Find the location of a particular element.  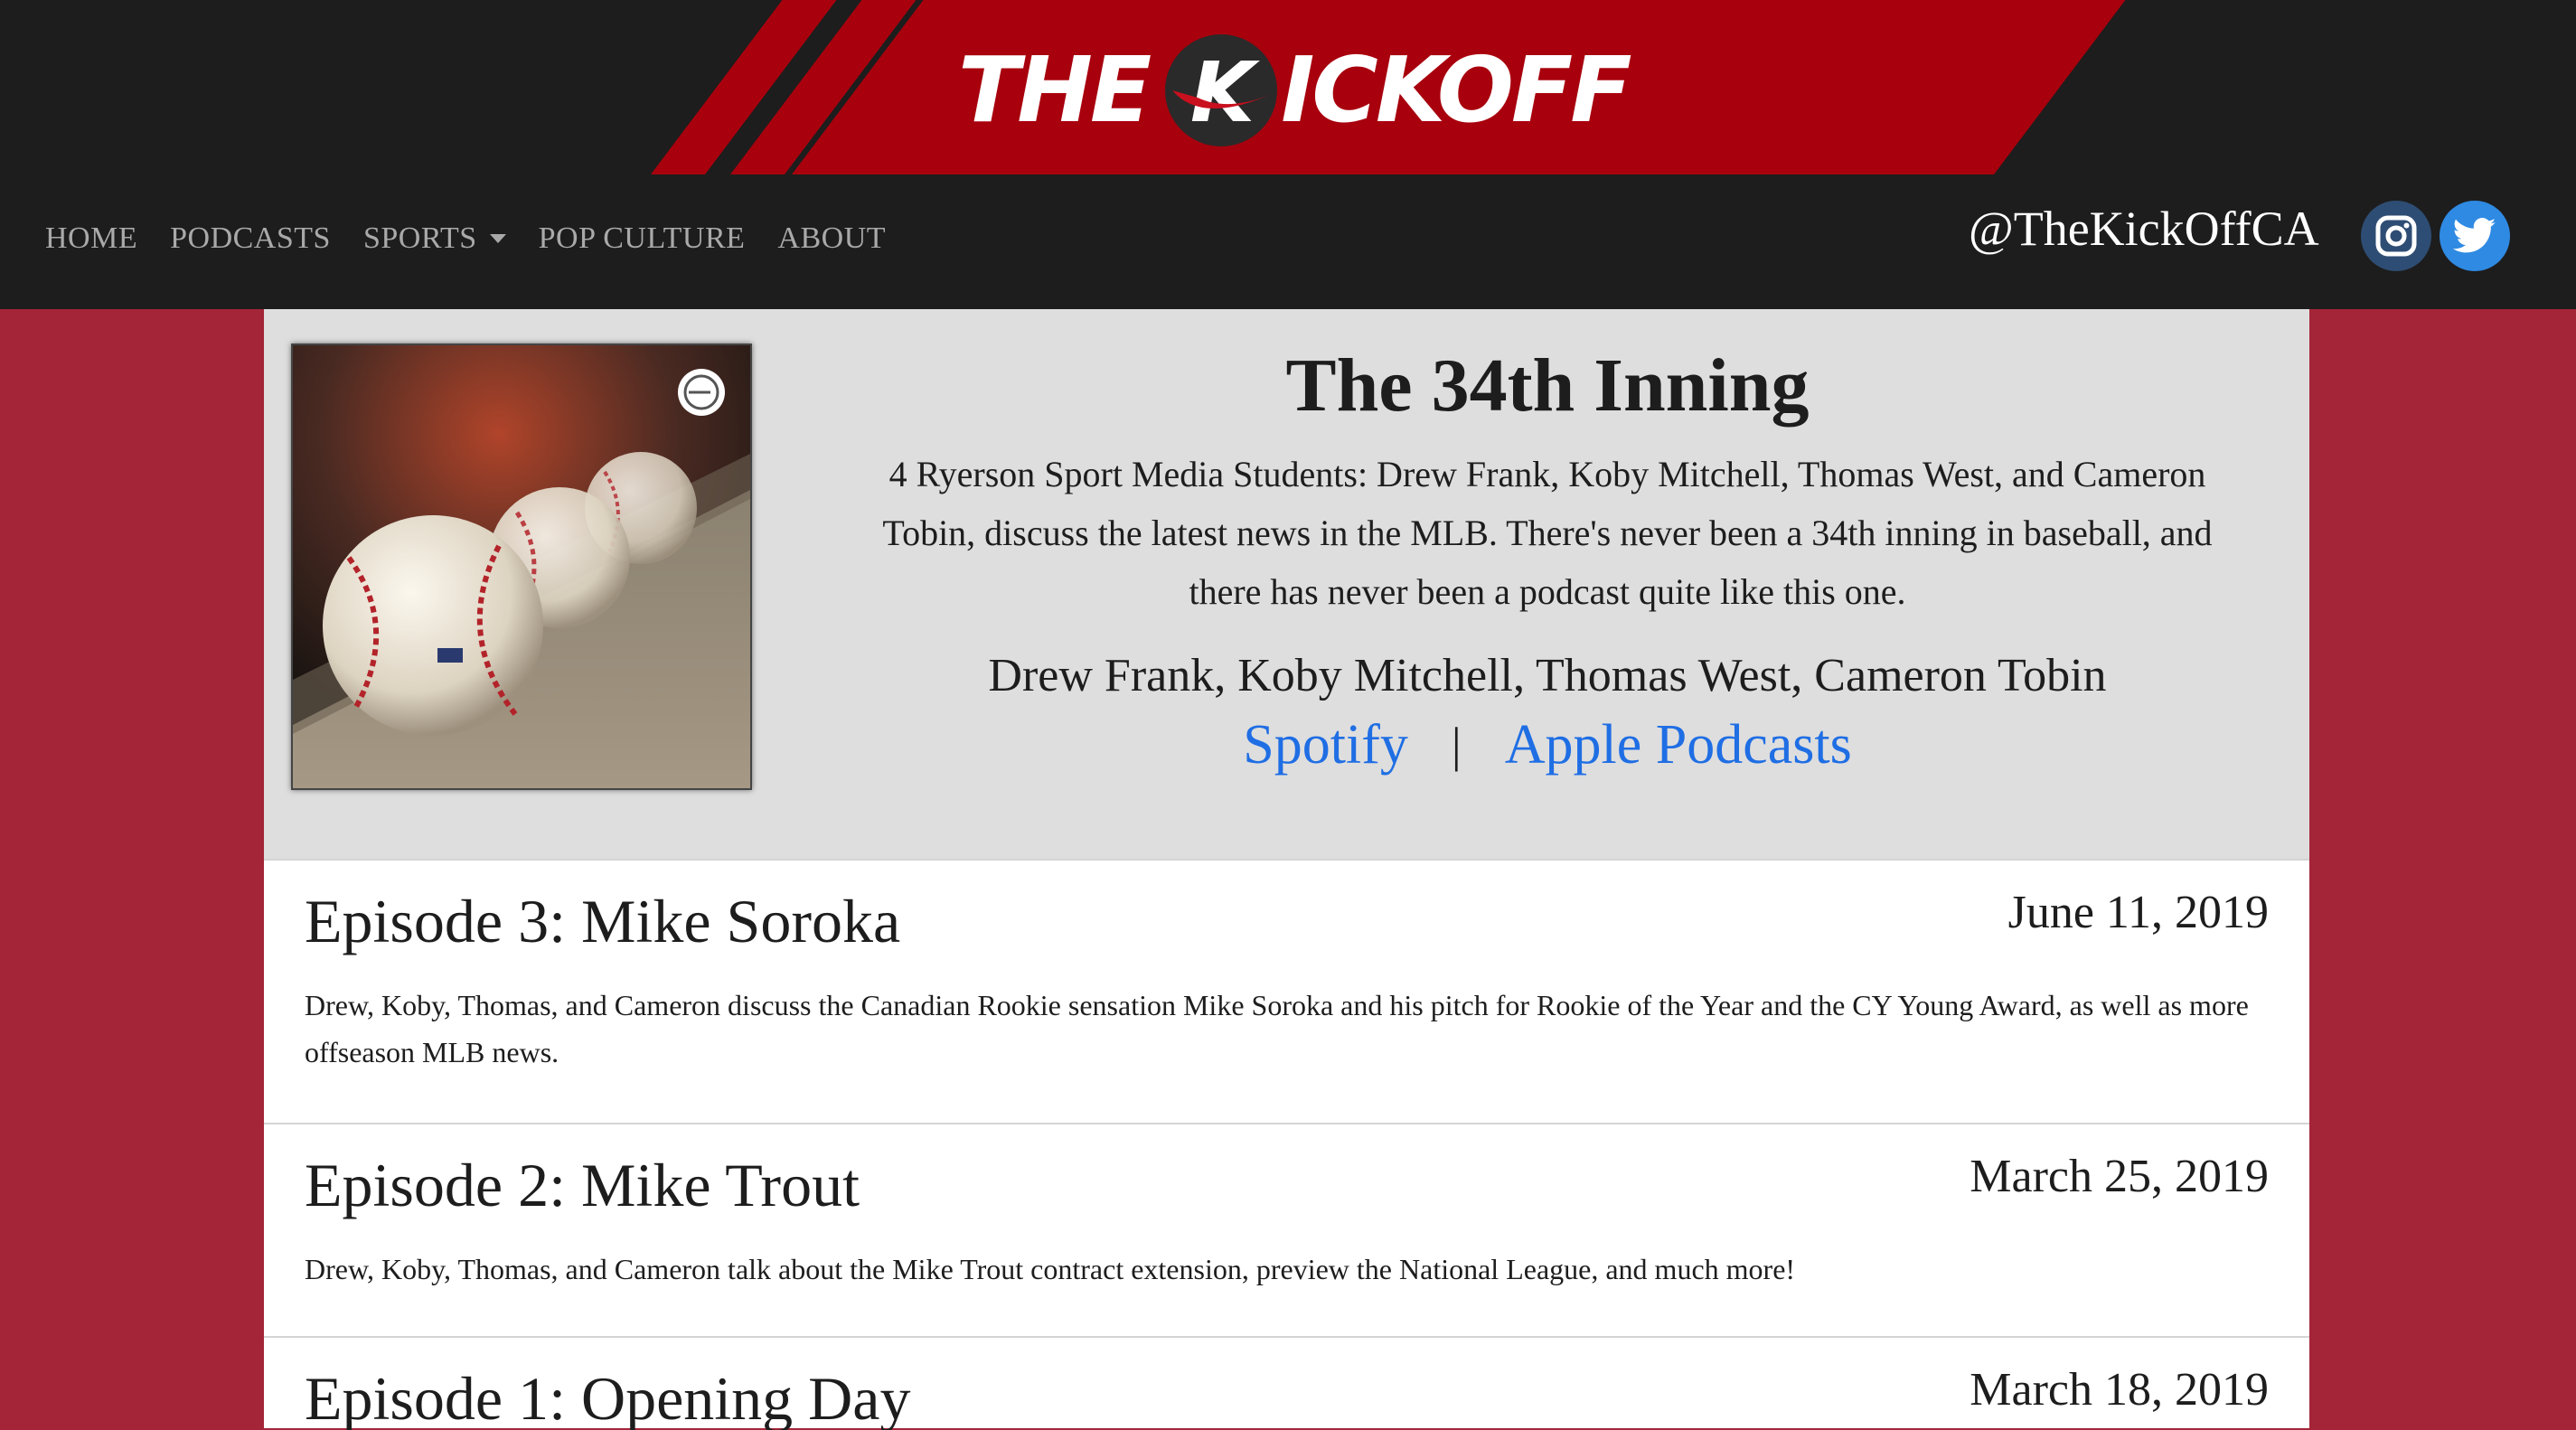

twitter-button is located at coordinates (2475, 236).